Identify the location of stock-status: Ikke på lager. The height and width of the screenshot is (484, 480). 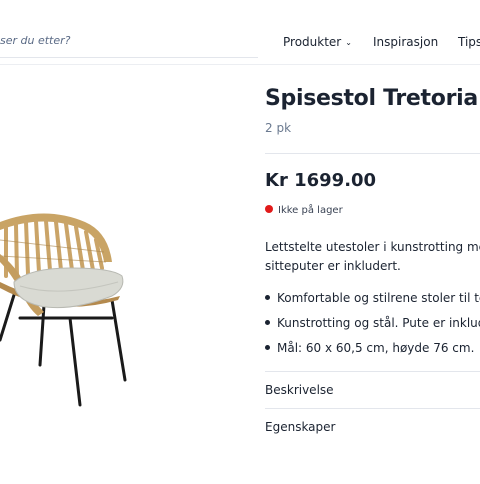
(304, 210).